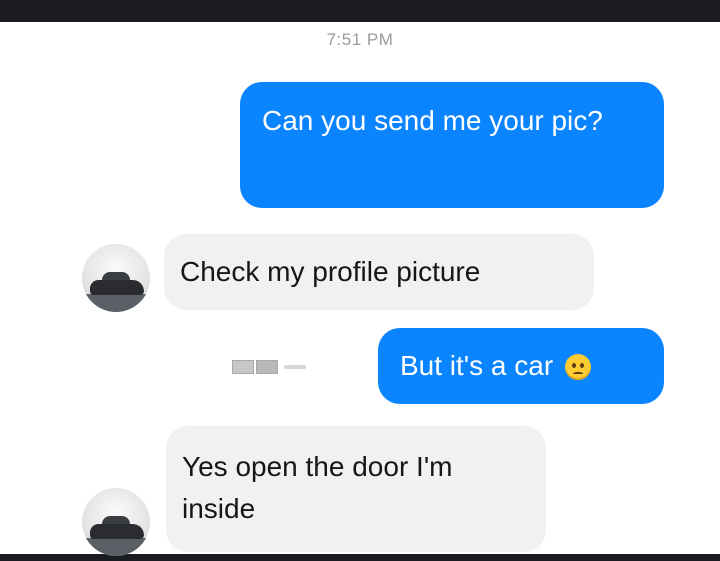 This screenshot has width=720, height=561. I want to click on outgoing-message: But it's a car, so click(521, 366).